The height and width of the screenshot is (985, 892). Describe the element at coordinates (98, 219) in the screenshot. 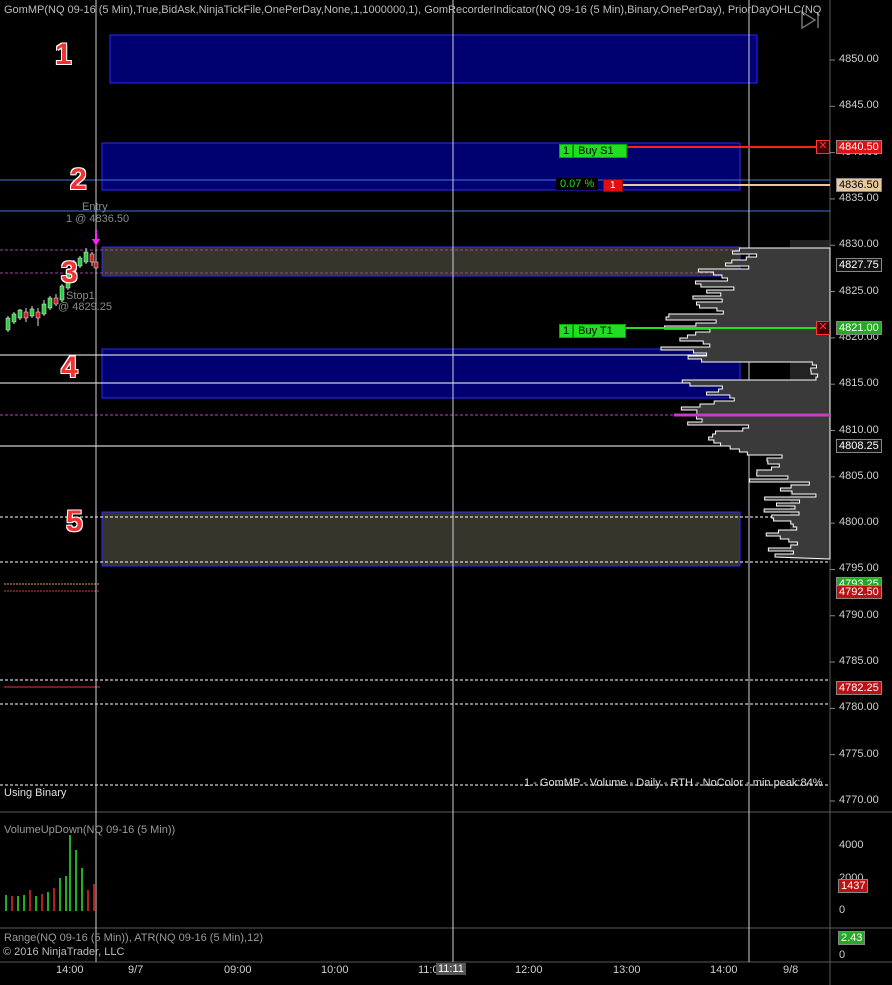

I see `entry-fill-label: 1 @ 4836.50` at that location.